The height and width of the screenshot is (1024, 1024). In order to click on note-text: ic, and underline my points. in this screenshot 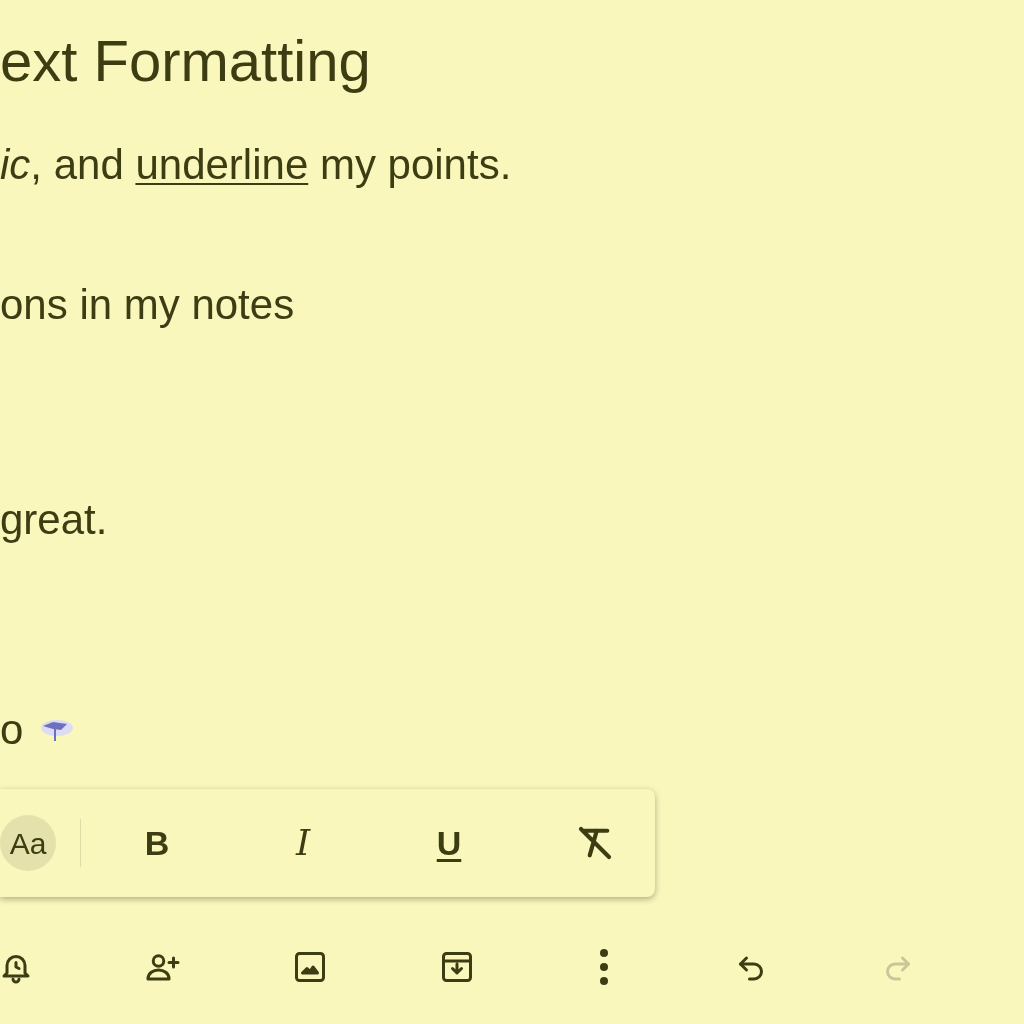, I will do `click(256, 165)`.